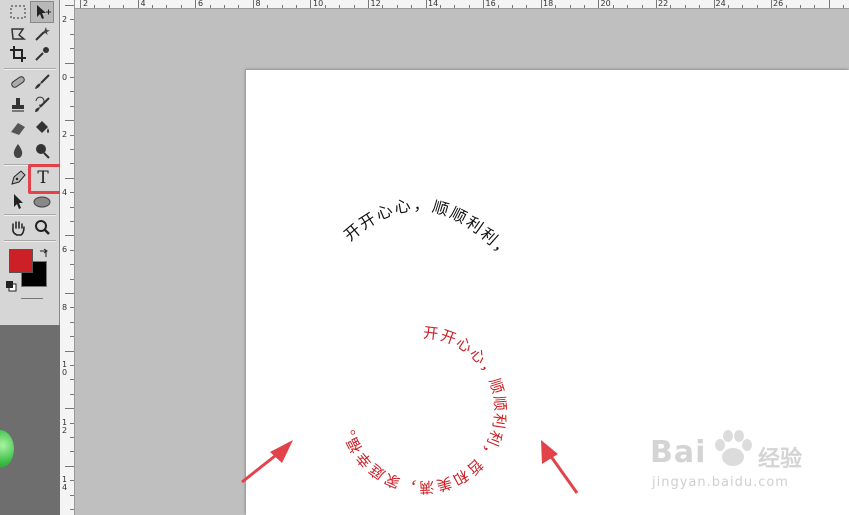 This screenshot has height=515, width=849. Describe the element at coordinates (267, 462) in the screenshot. I see `arrow-left` at that location.